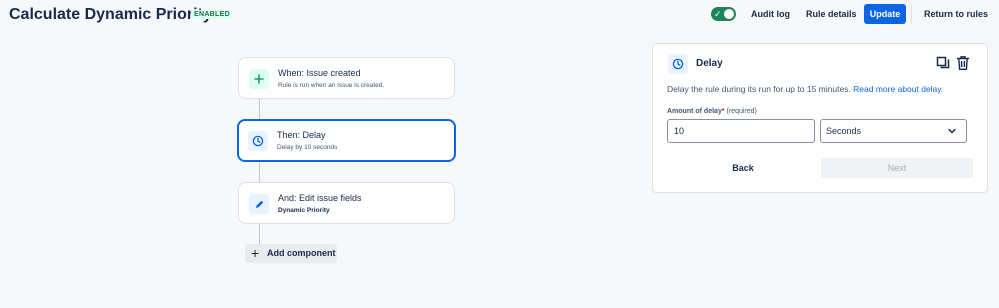 This screenshot has height=308, width=999. I want to click on check-icon: ✓, so click(718, 14).